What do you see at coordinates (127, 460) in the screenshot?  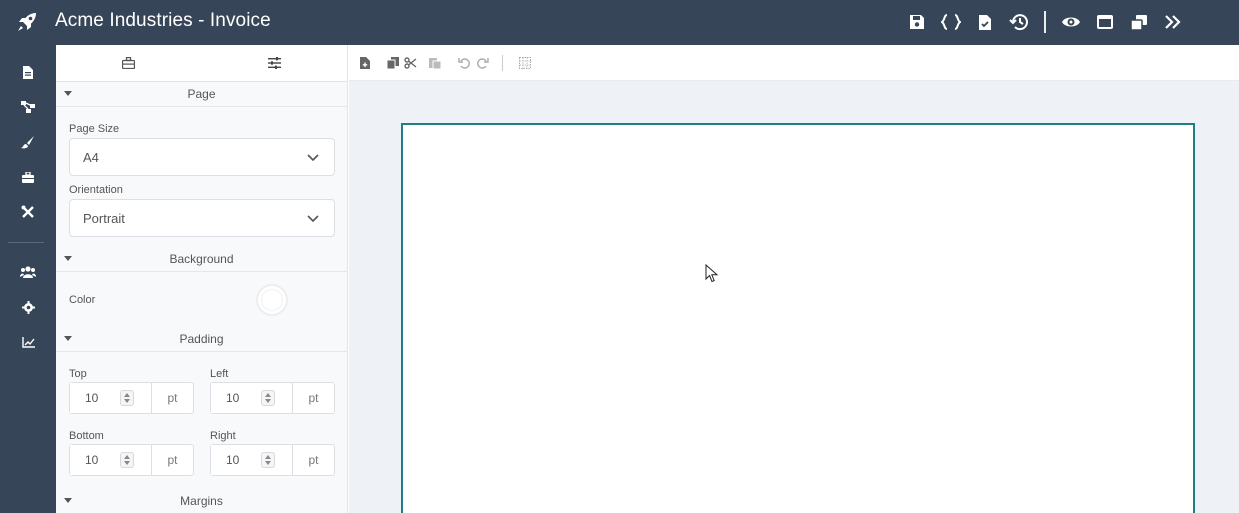 I see `padding-bottom-spinner` at bounding box center [127, 460].